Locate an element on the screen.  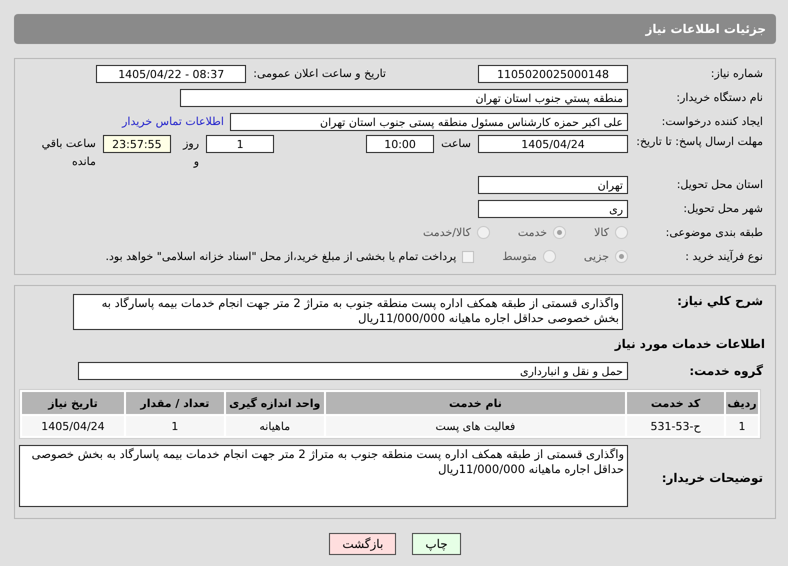
need-number-field: 1105020025000148 is located at coordinates (553, 73).